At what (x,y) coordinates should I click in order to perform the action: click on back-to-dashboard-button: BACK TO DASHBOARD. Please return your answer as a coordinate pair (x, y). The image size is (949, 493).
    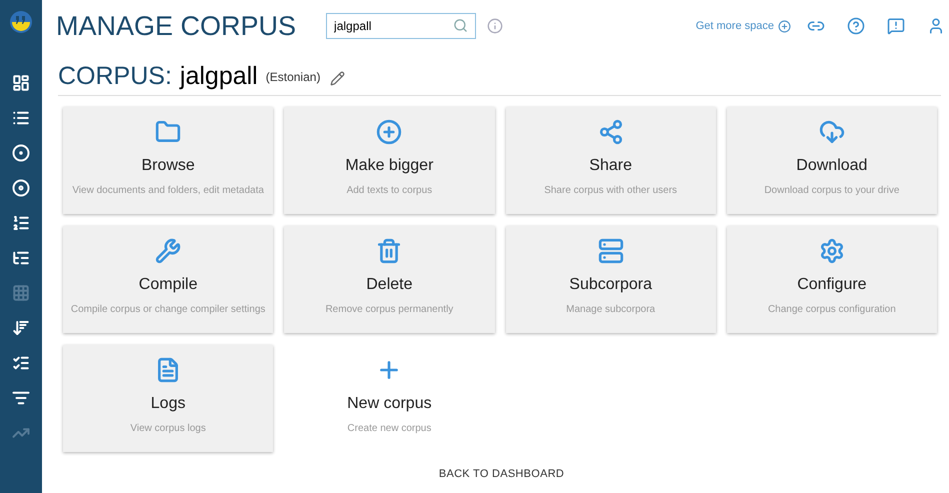
    Looking at the image, I should click on (501, 474).